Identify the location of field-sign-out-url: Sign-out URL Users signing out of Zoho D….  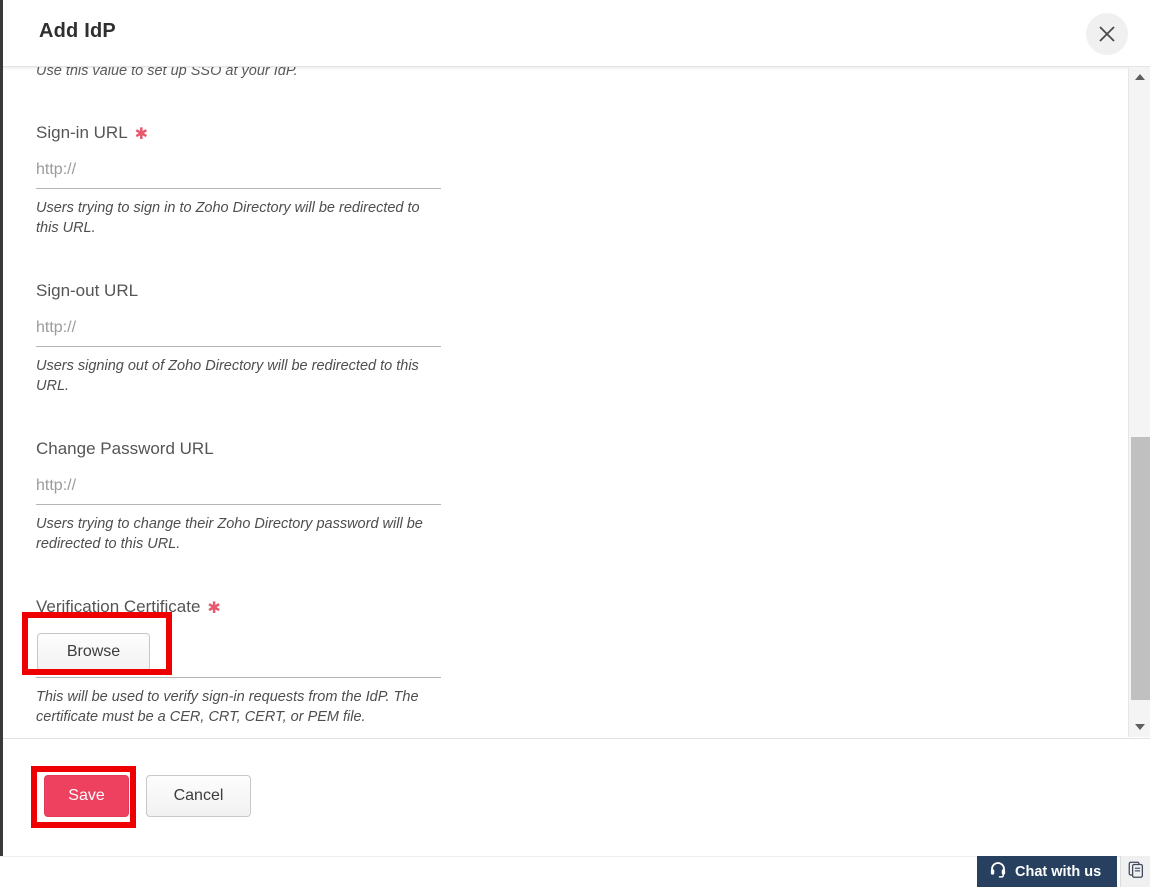
(256, 338).